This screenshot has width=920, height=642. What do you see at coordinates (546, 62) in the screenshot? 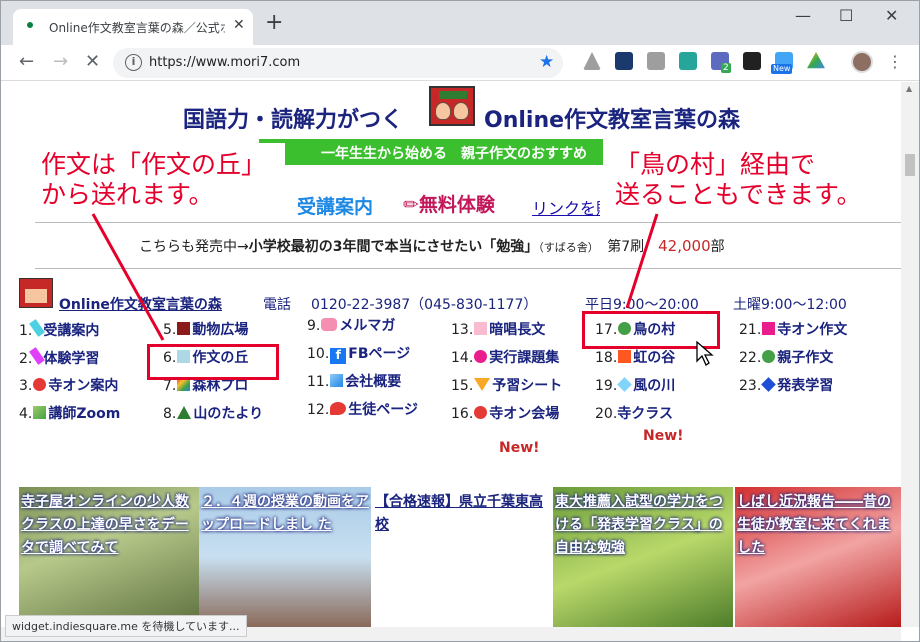
I see `bookmark-star-icon: ★` at bounding box center [546, 62].